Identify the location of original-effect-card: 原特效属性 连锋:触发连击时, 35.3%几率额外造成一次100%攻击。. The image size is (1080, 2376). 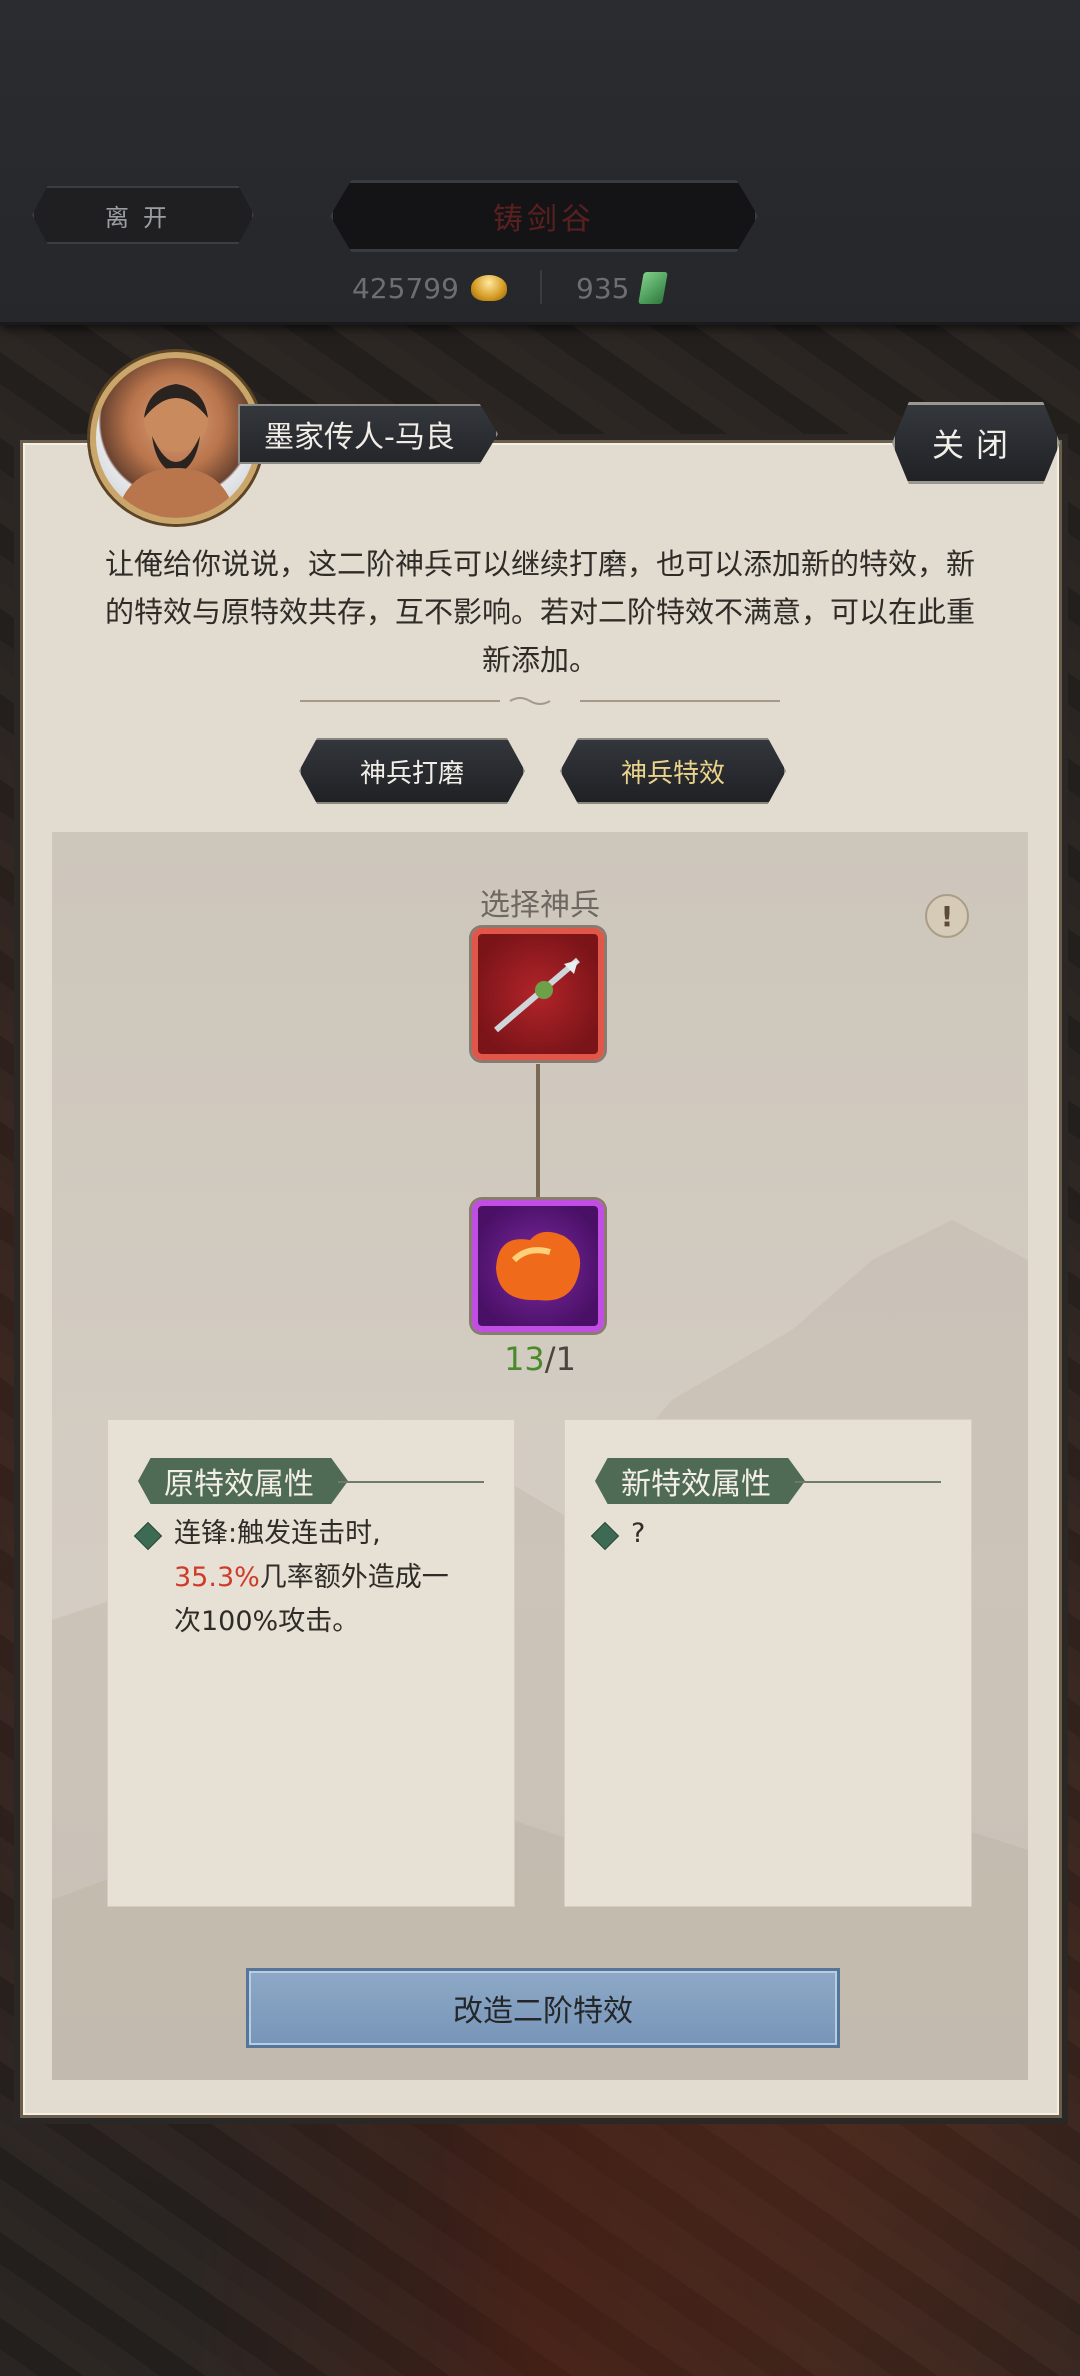
(311, 1663).